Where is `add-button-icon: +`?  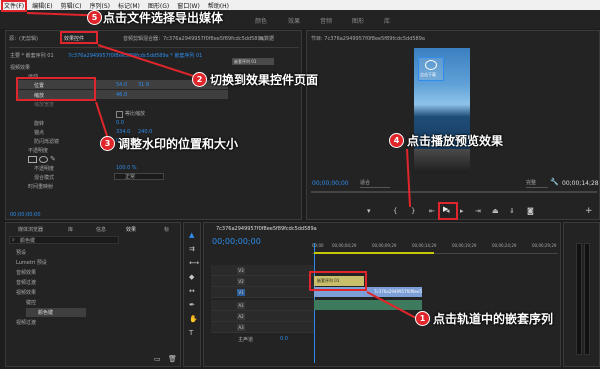 add-button-icon: + is located at coordinates (589, 211).